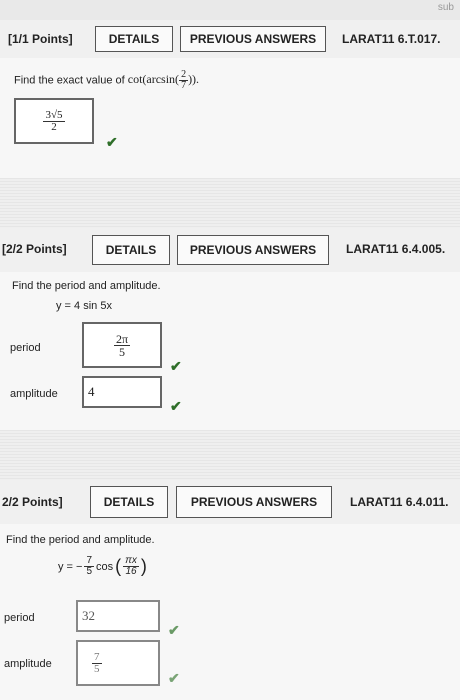 Image resolution: width=460 pixels, height=700 pixels. Describe the element at coordinates (230, 10) in the screenshot. I see `top-bar: sub` at that location.